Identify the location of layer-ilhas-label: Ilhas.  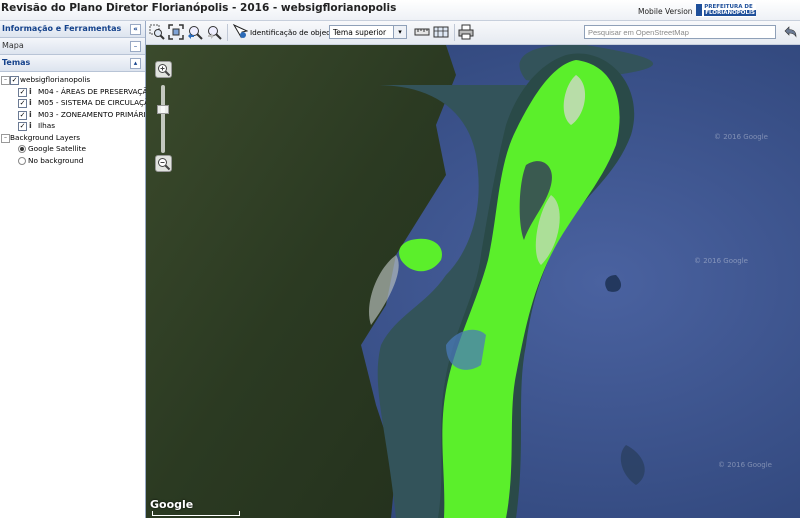
(47, 125).